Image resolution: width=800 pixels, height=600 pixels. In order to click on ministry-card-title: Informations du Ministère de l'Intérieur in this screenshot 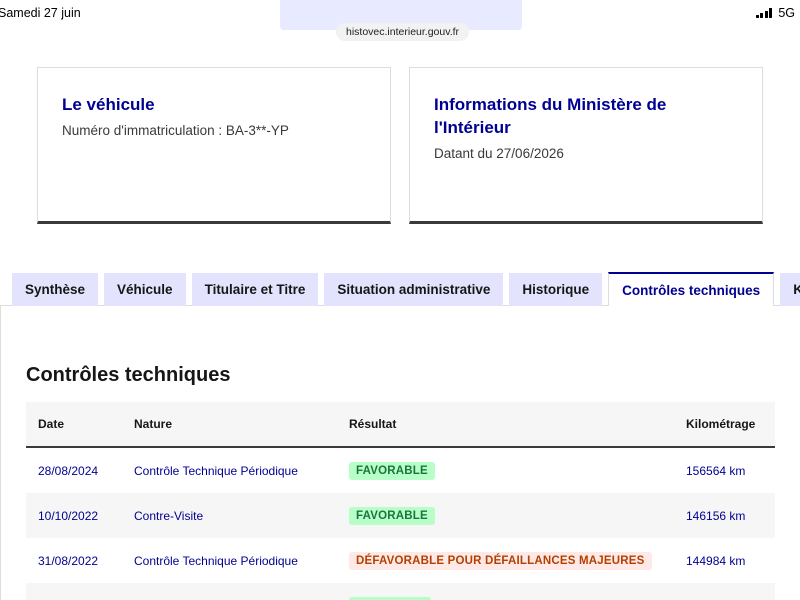, I will do `click(586, 116)`.